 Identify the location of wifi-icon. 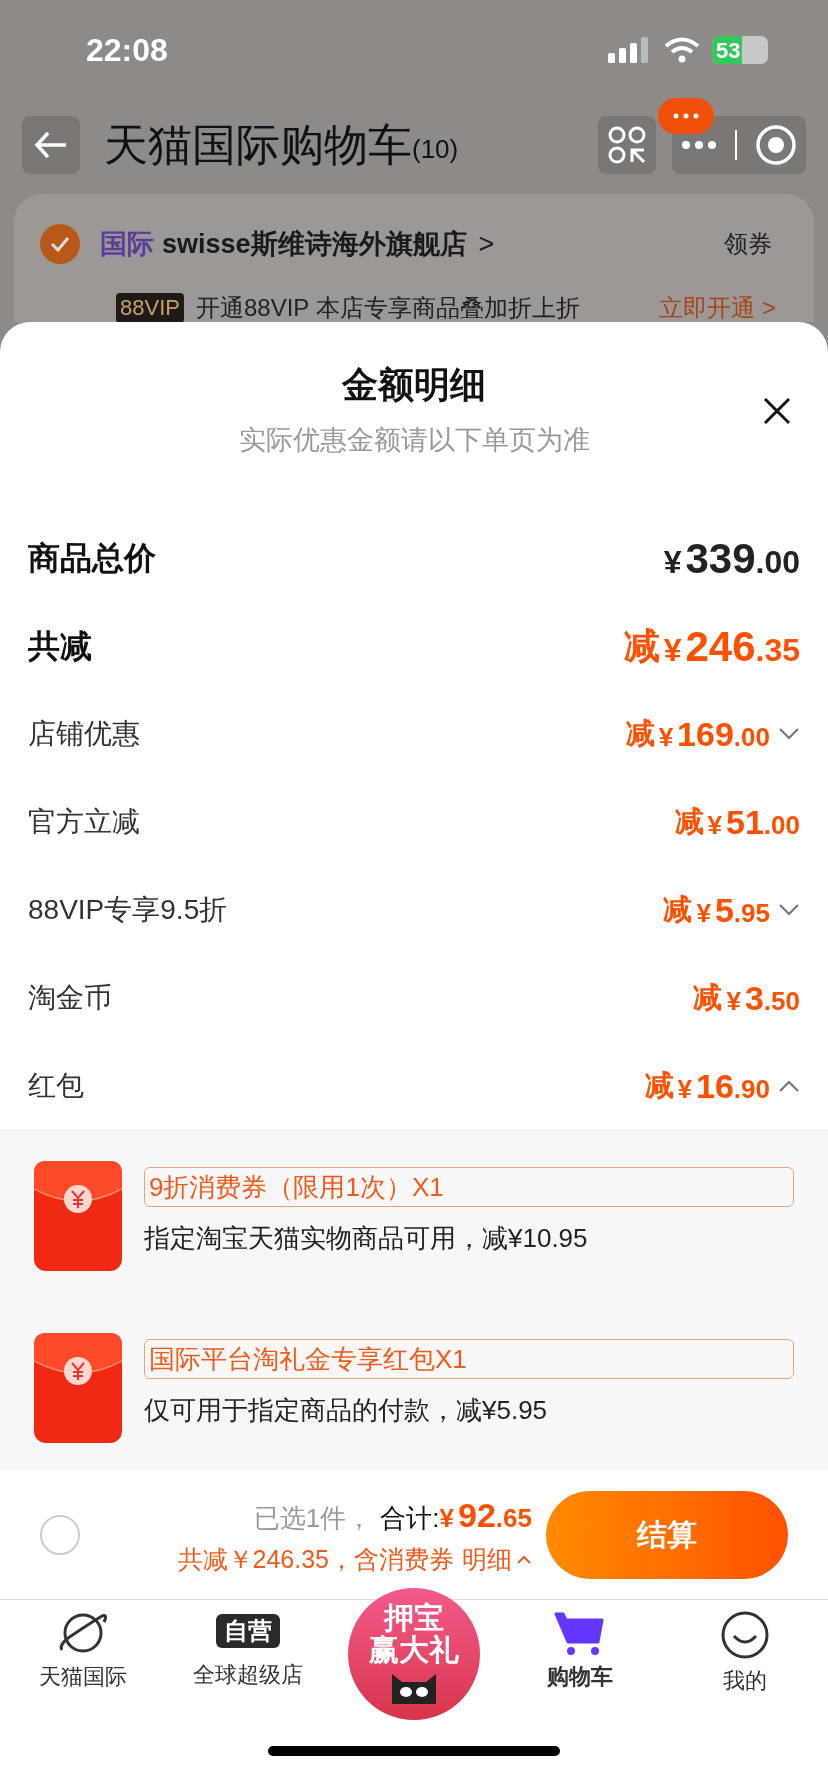
(682, 50).